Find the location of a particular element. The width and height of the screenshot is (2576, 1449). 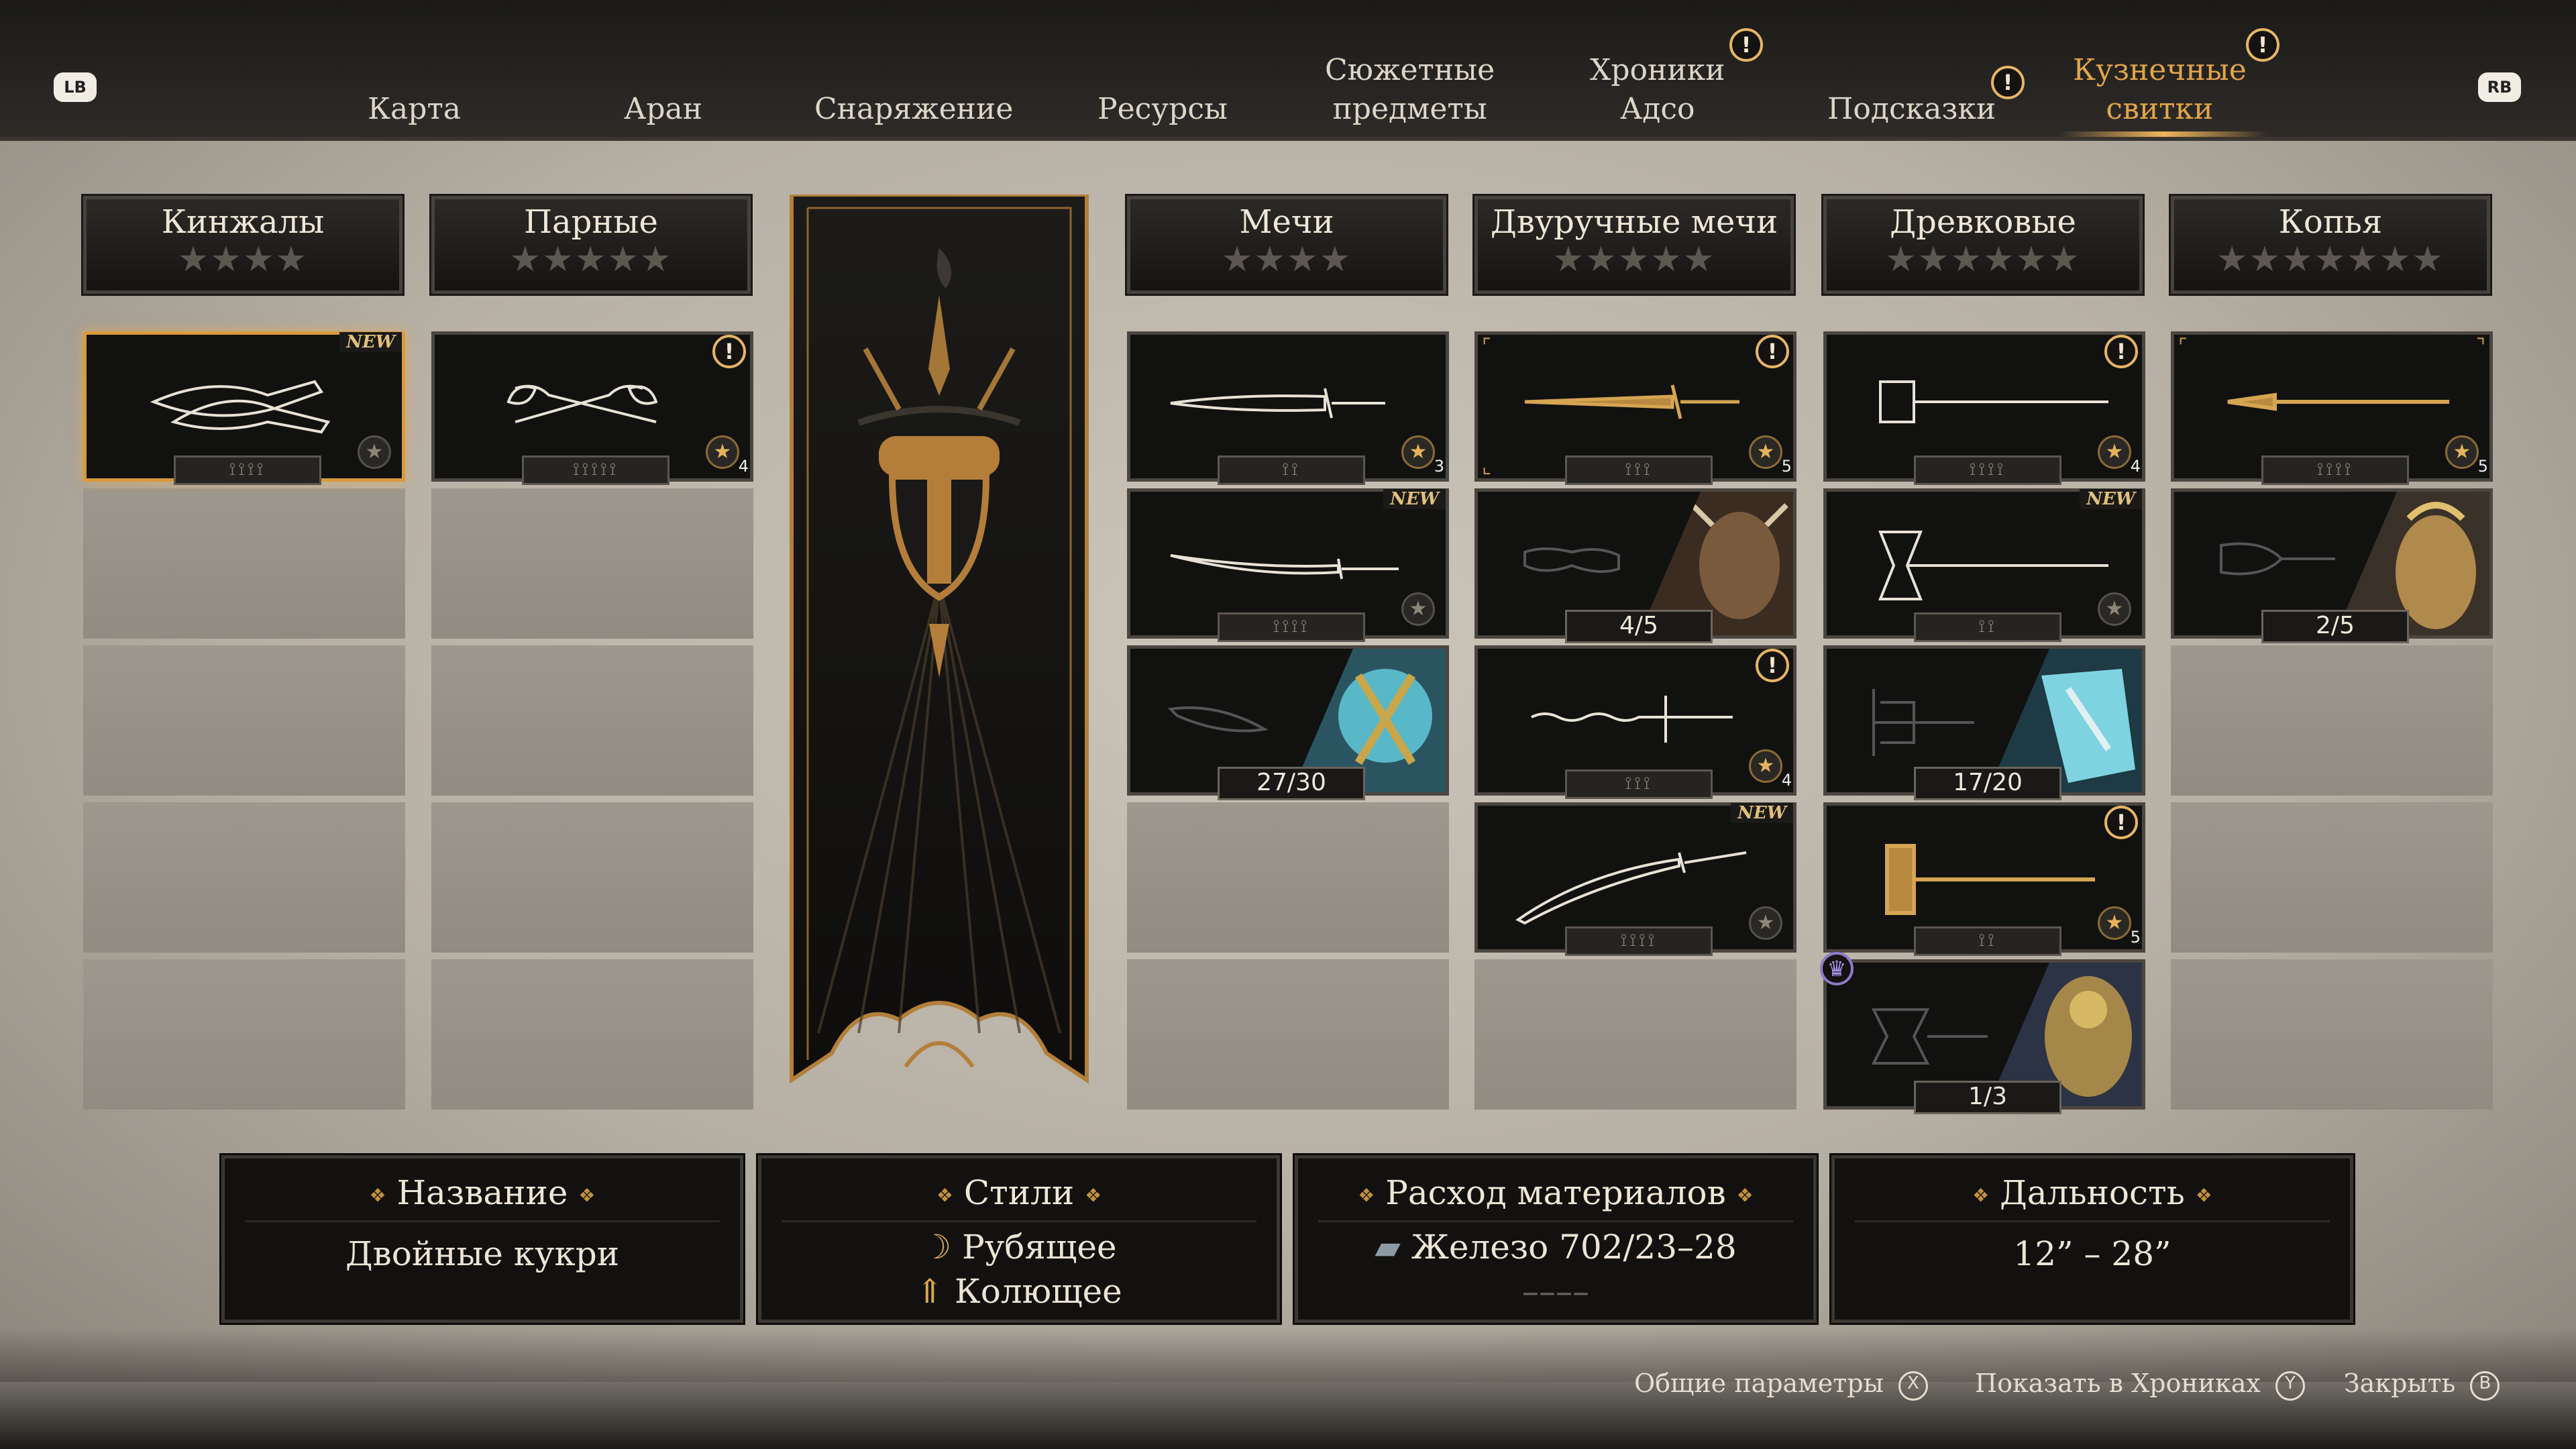

pierce-style-icon: ⇑ is located at coordinates (930, 1291).